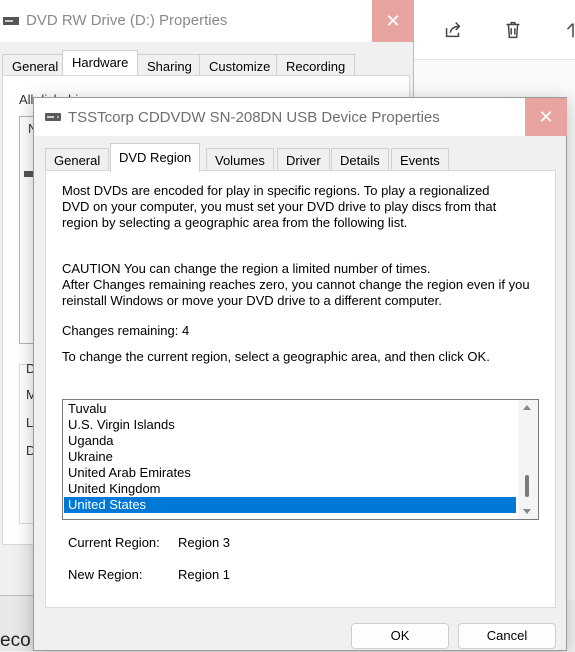  What do you see at coordinates (155, 157) in the screenshot?
I see `tab-dvd-region: DVD Region` at bounding box center [155, 157].